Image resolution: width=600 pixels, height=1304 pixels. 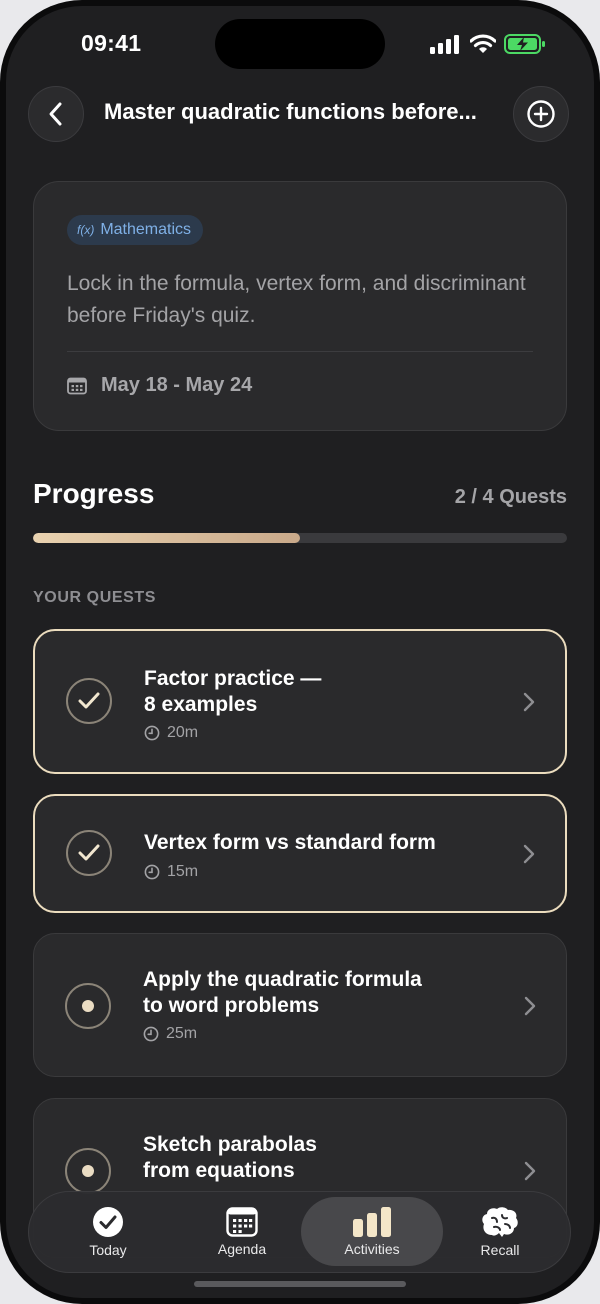 I want to click on quest-card: Factor practice — 8 examples 20m, so click(x=300, y=701).